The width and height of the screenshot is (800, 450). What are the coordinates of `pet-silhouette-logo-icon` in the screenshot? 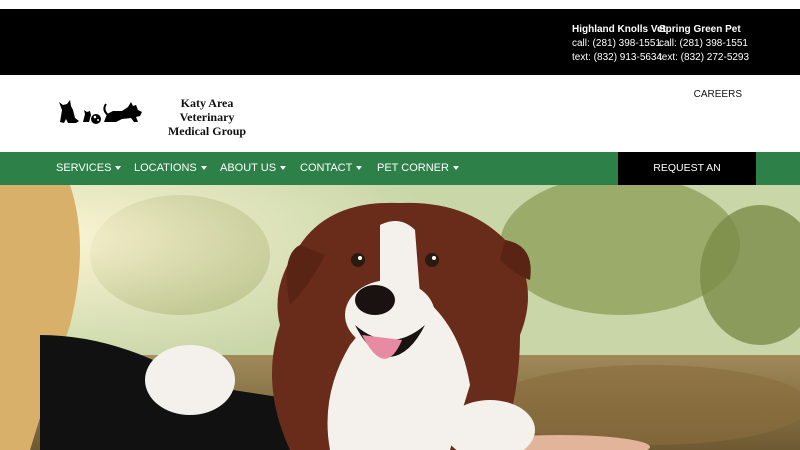 It's located at (100, 112).